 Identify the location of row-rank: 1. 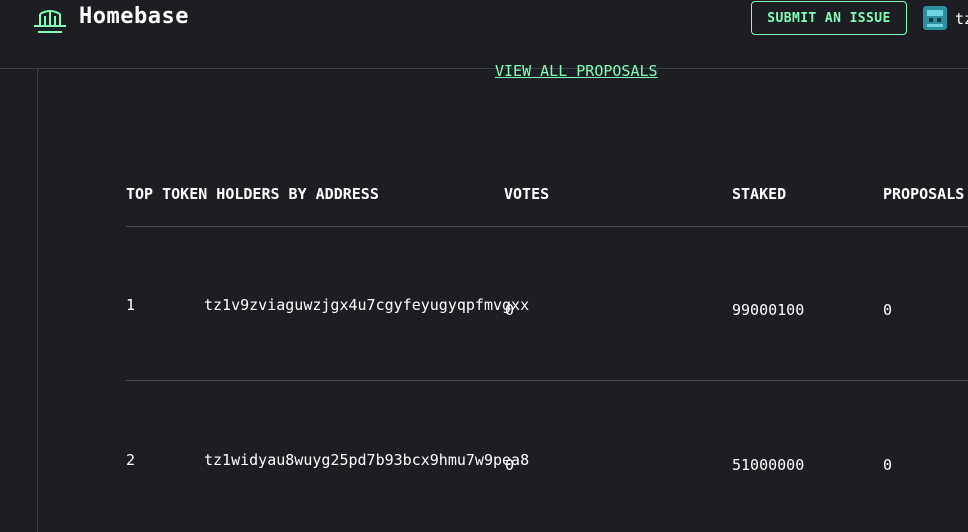
(131, 305).